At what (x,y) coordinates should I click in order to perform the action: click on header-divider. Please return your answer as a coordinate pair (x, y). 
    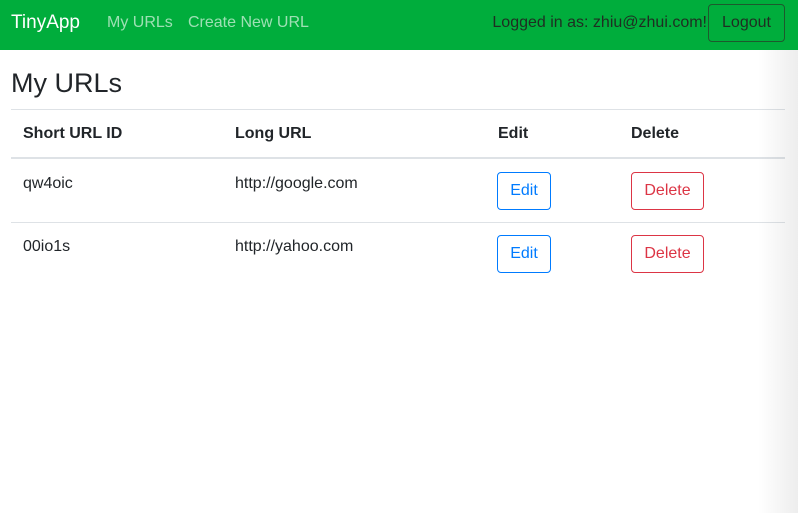
    Looking at the image, I should click on (398, 158).